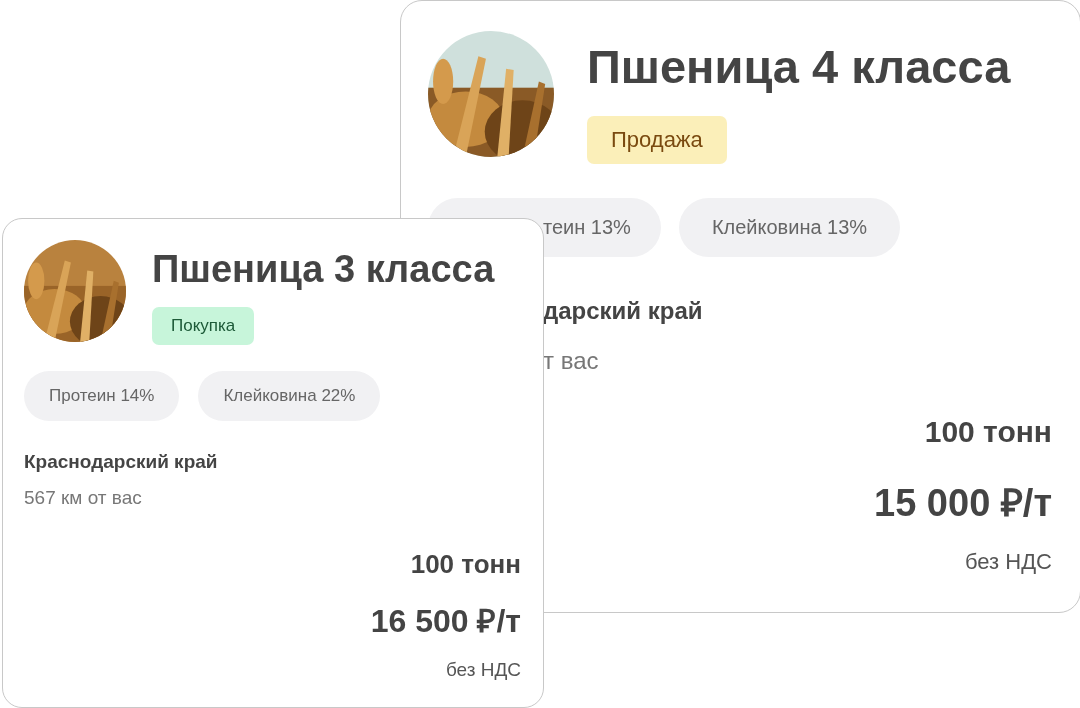 This screenshot has width=1080, height=708. What do you see at coordinates (445, 621) in the screenshot?
I see `price-text: 16 500 ₽/т` at bounding box center [445, 621].